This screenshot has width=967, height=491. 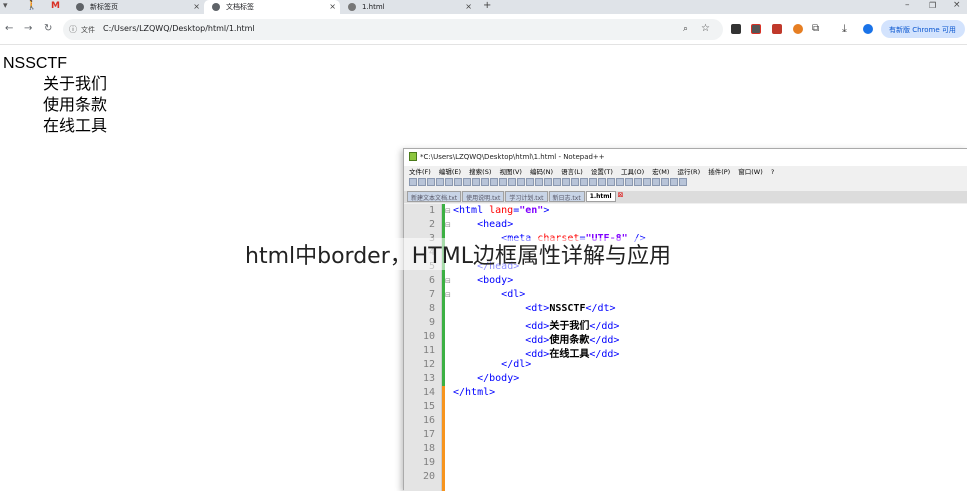 I want to click on menu-language: 语言(L), so click(x=572, y=172).